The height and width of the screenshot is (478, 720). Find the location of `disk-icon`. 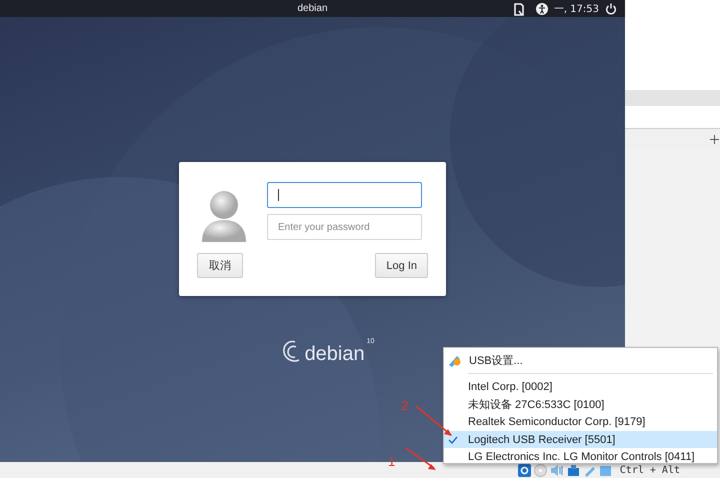

disk-icon is located at coordinates (524, 470).